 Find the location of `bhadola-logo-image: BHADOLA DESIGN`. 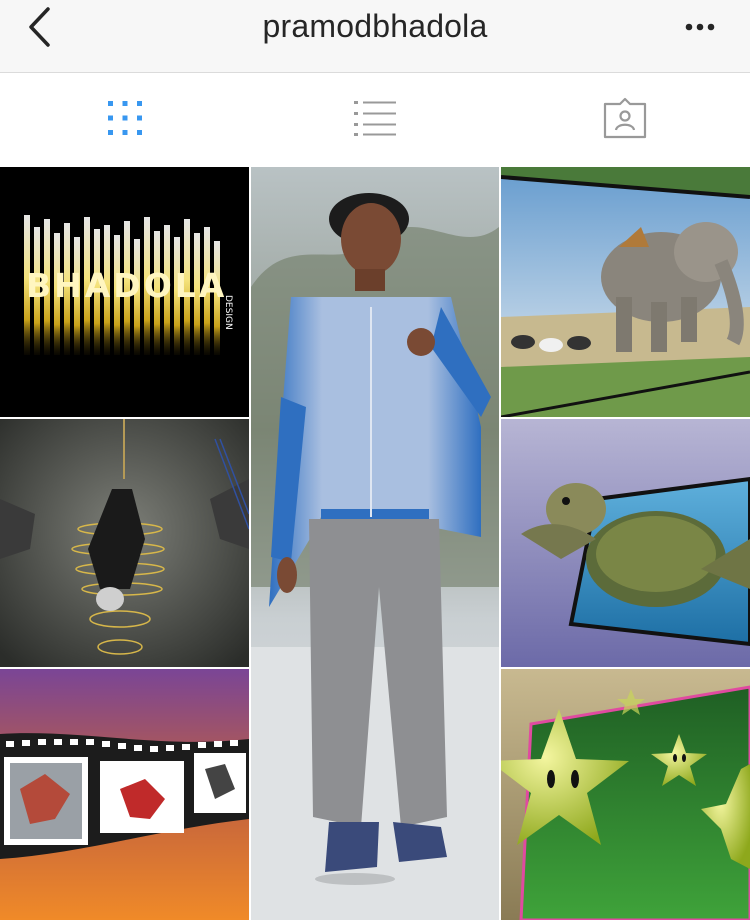

bhadola-logo-image: BHADOLA DESIGN is located at coordinates (124, 292).